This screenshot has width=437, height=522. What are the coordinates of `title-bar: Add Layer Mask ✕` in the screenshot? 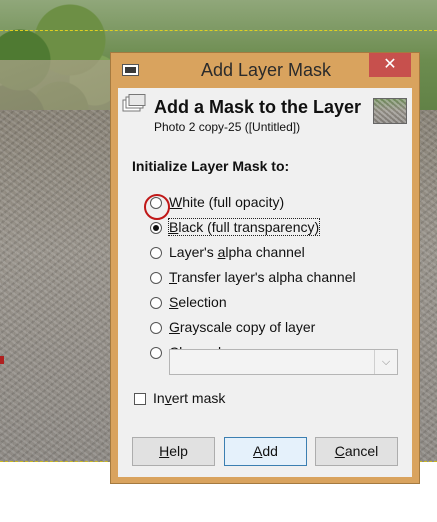 It's located at (265, 70).